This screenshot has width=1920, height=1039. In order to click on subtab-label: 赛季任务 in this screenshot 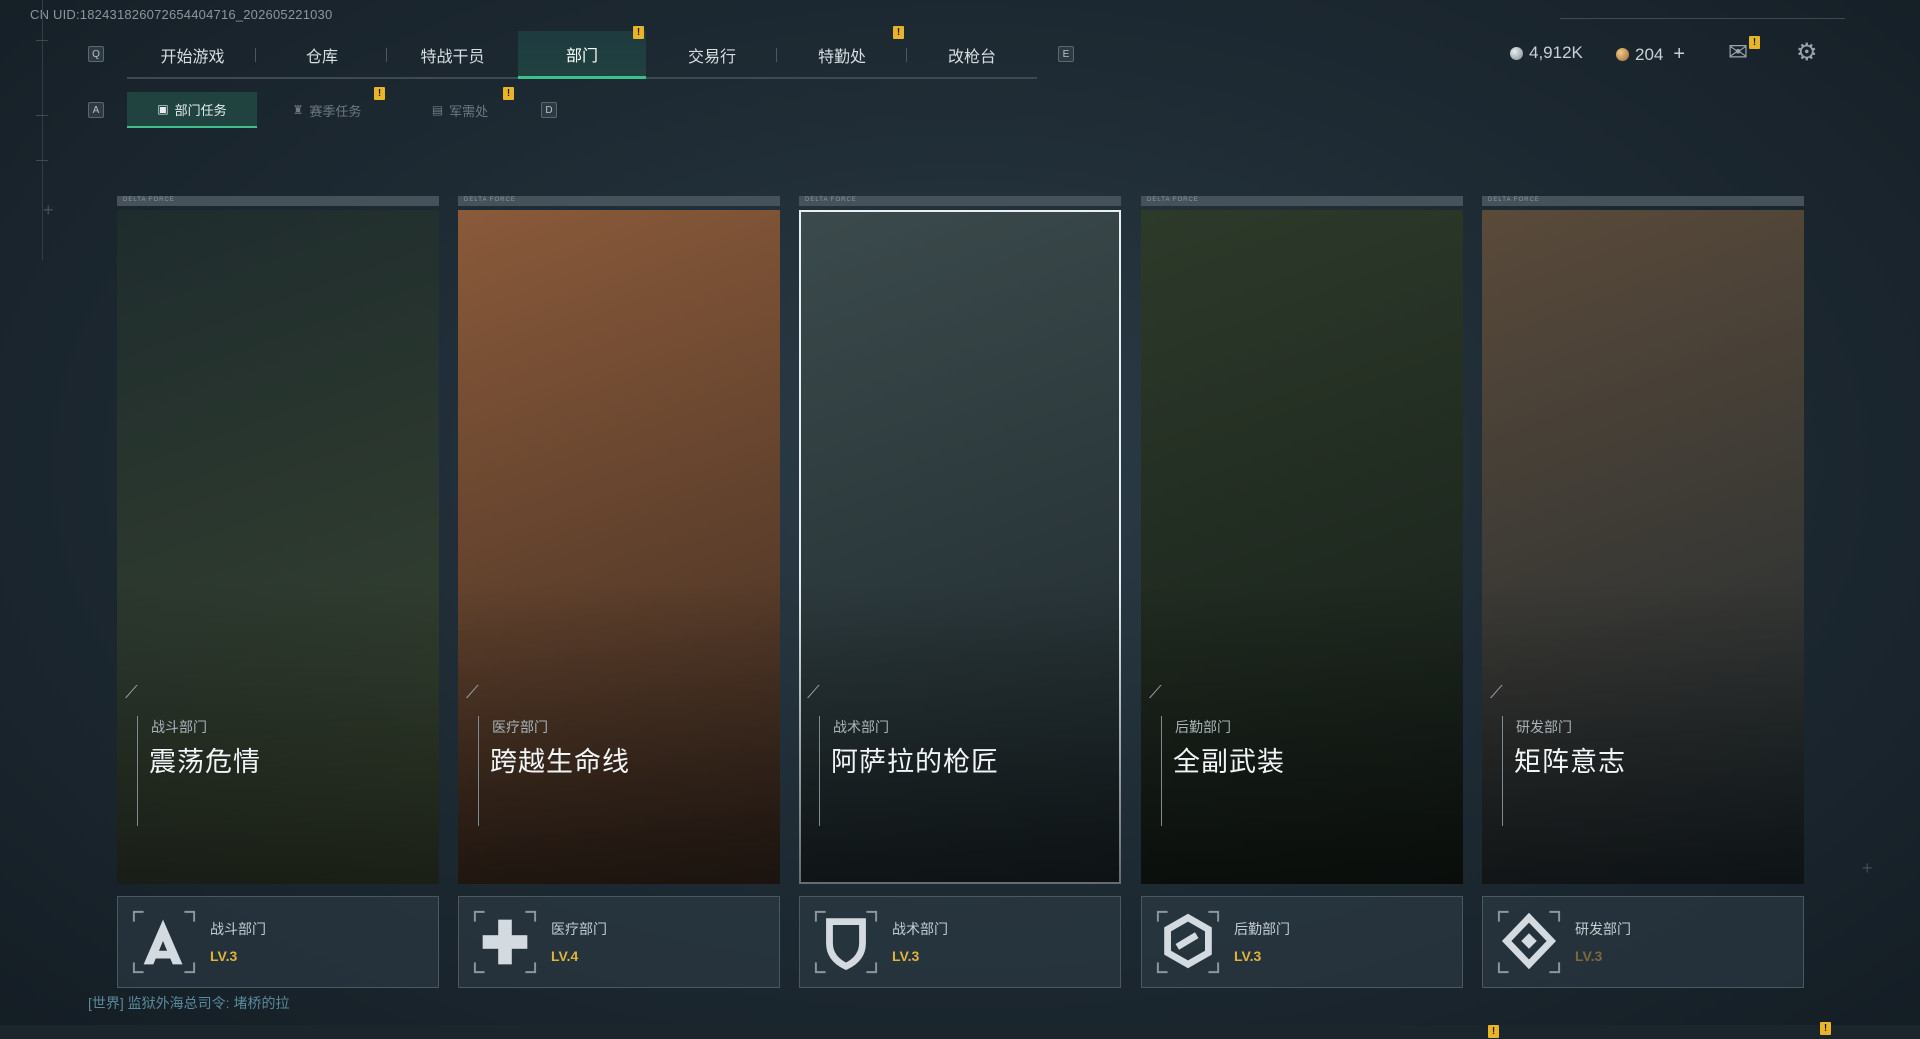, I will do `click(335, 111)`.